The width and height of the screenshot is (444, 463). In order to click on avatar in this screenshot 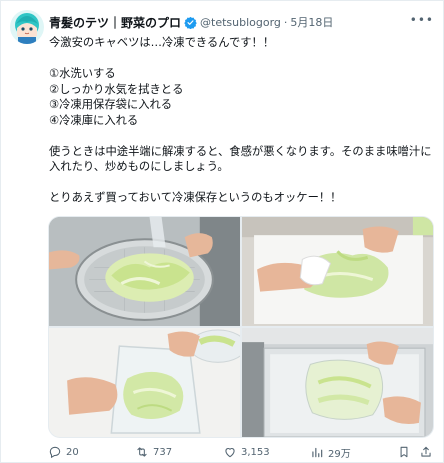, I will do `click(27, 27)`.